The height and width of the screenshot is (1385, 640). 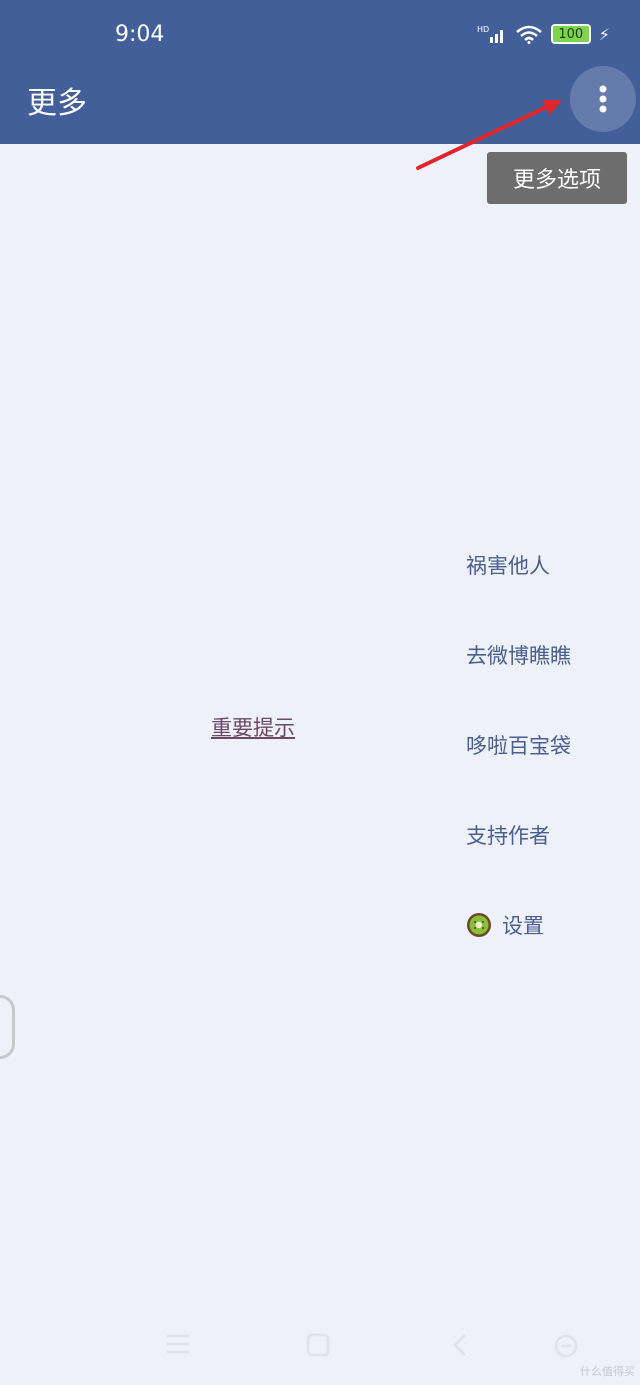 I want to click on more-vert-icon, so click(x=603, y=99).